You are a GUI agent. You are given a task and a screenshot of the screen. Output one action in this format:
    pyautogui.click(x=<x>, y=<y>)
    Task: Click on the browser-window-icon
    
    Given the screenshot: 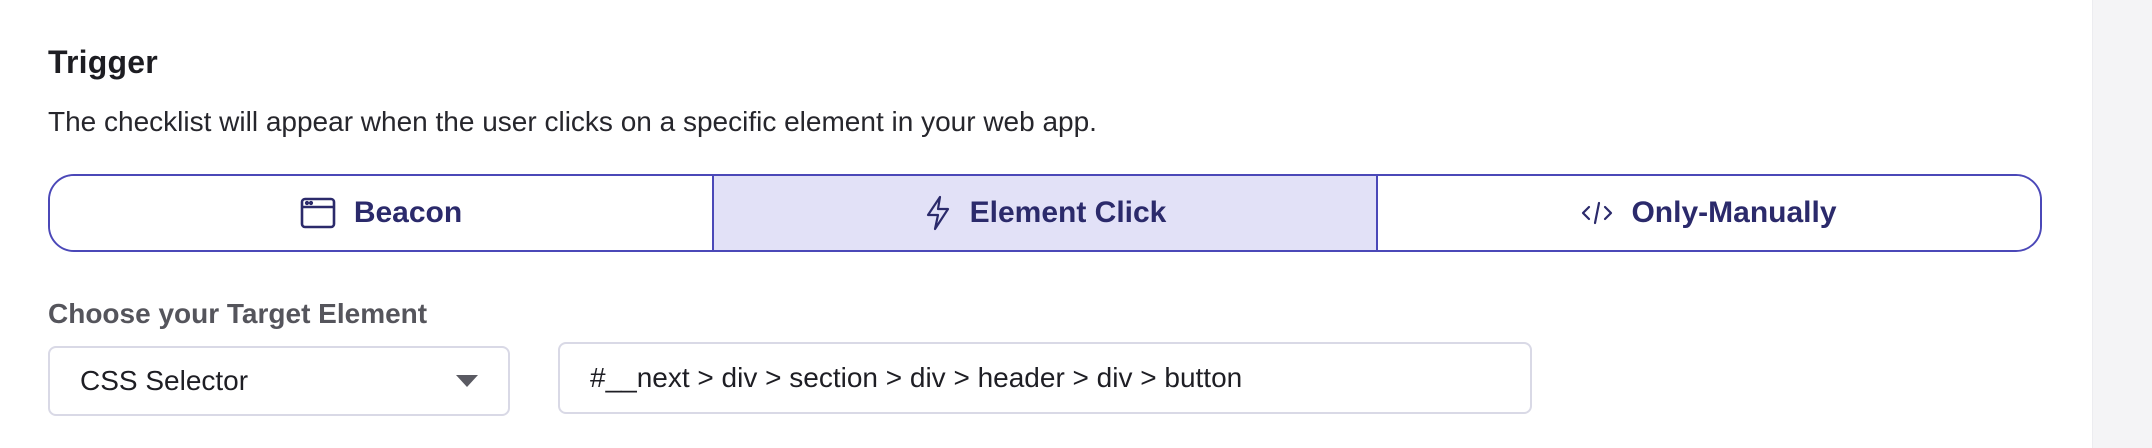 What is the action you would take?
    pyautogui.click(x=318, y=213)
    